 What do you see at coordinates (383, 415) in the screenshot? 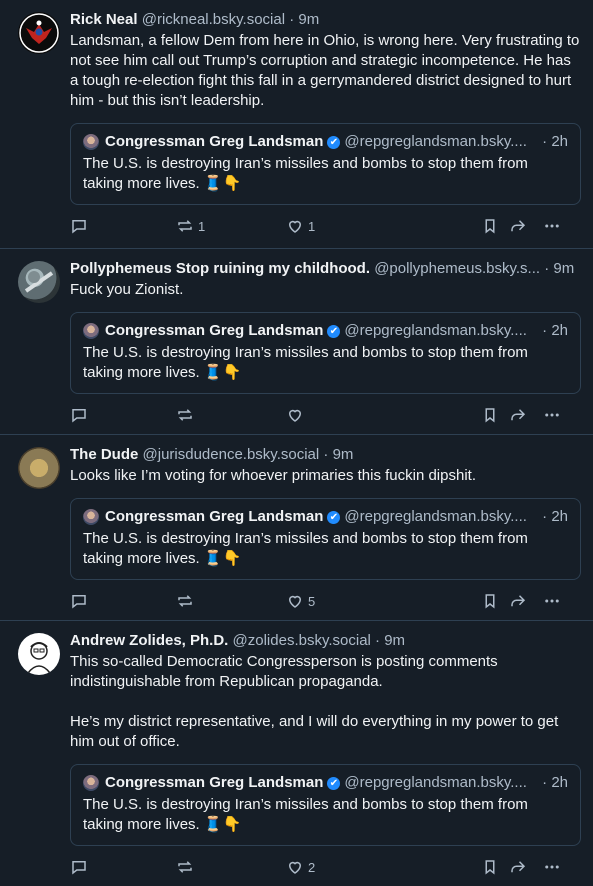
I see `like-button` at bounding box center [383, 415].